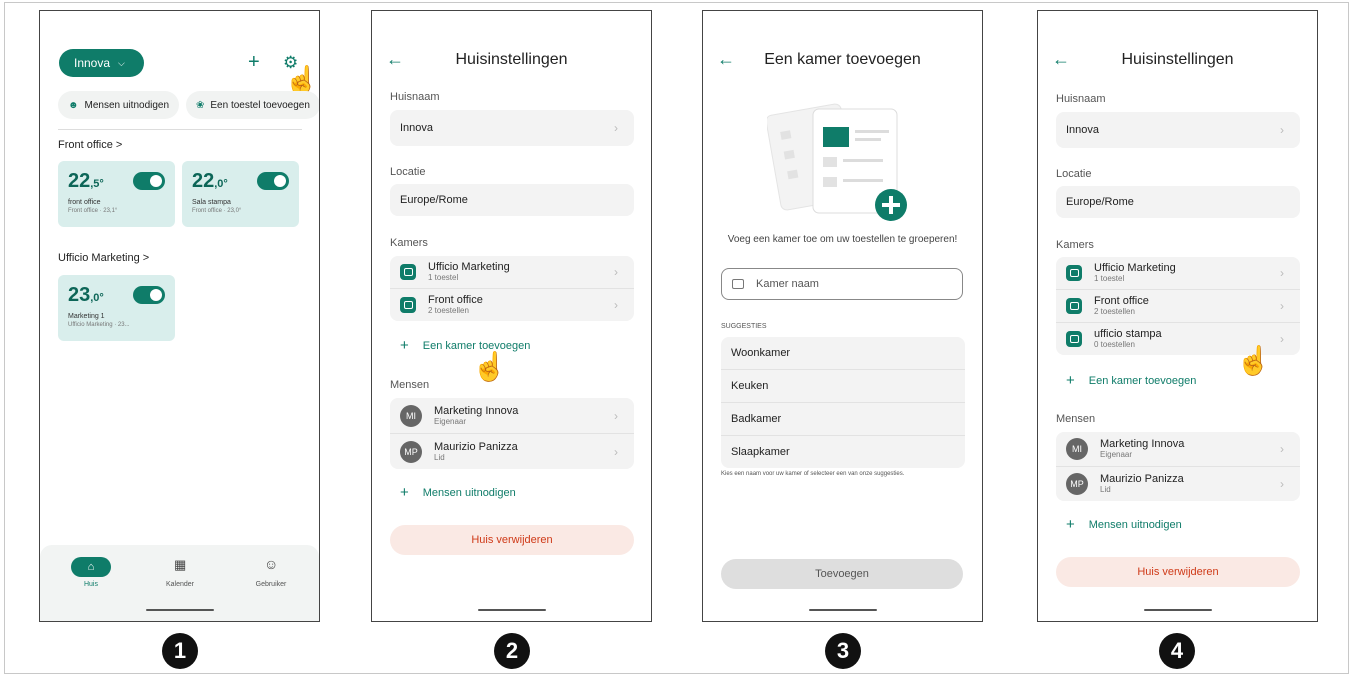 The height and width of the screenshot is (677, 1353). Describe the element at coordinates (1077, 484) in the screenshot. I see `avatar: MP` at that location.